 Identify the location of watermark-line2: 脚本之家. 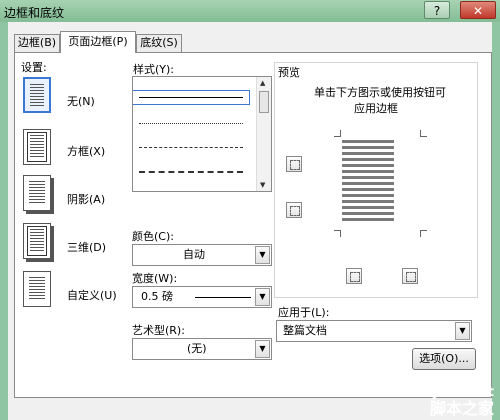
(461, 409).